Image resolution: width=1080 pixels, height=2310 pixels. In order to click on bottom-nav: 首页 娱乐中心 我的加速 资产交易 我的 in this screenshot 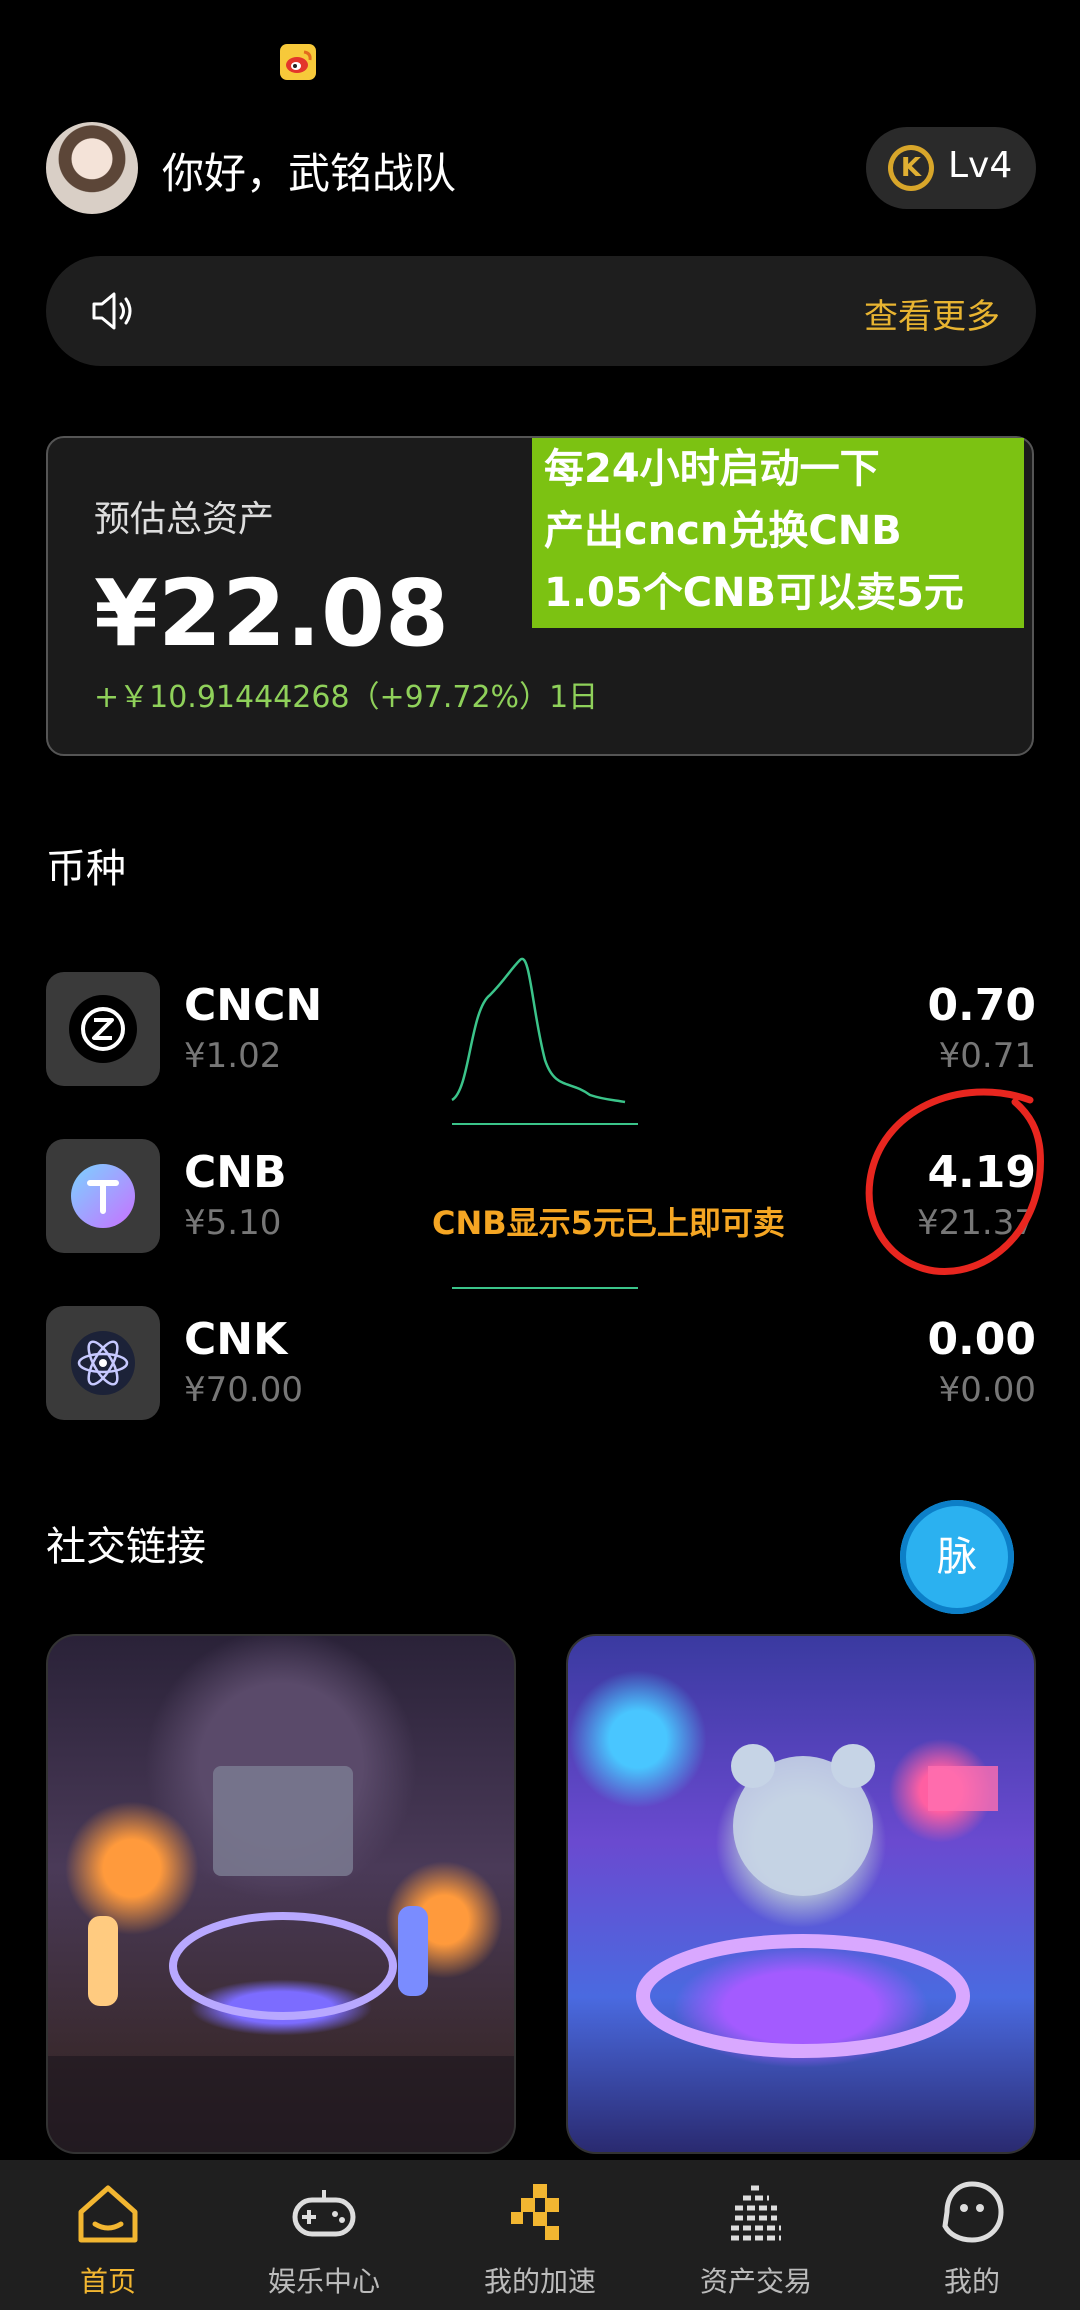, I will do `click(540, 2235)`.